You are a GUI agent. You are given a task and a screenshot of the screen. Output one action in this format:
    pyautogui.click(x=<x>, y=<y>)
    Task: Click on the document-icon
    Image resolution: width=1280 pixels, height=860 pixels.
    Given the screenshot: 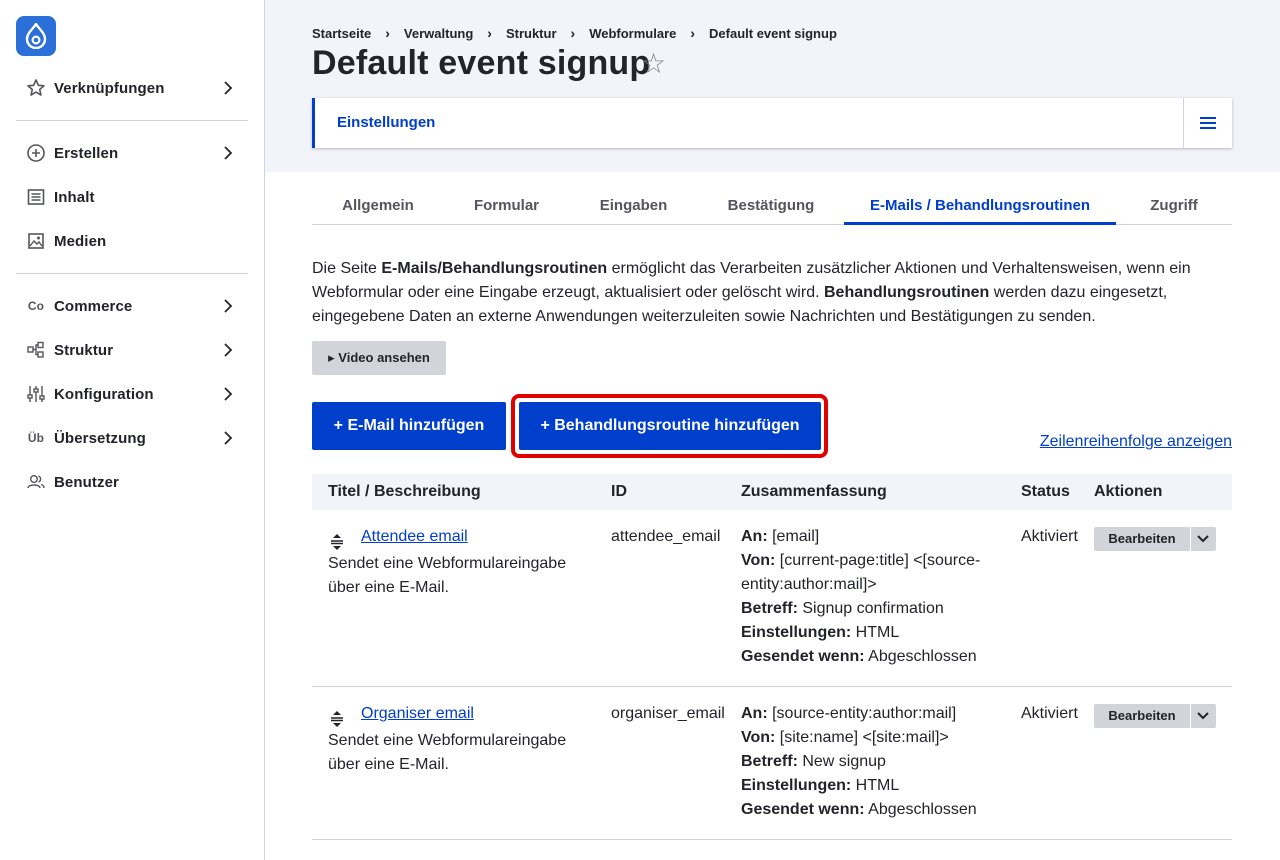 What is the action you would take?
    pyautogui.click(x=36, y=197)
    